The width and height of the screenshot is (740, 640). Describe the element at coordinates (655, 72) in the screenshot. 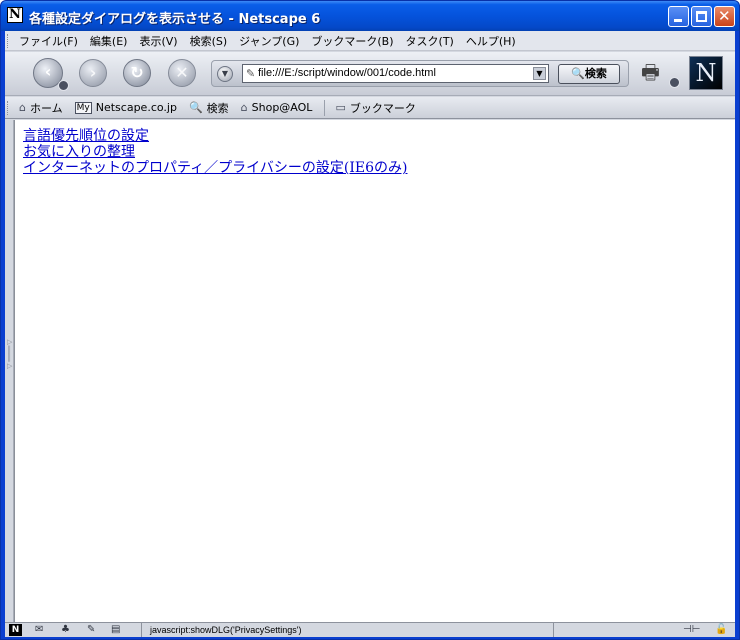

I see `print-icon: 🖶` at that location.